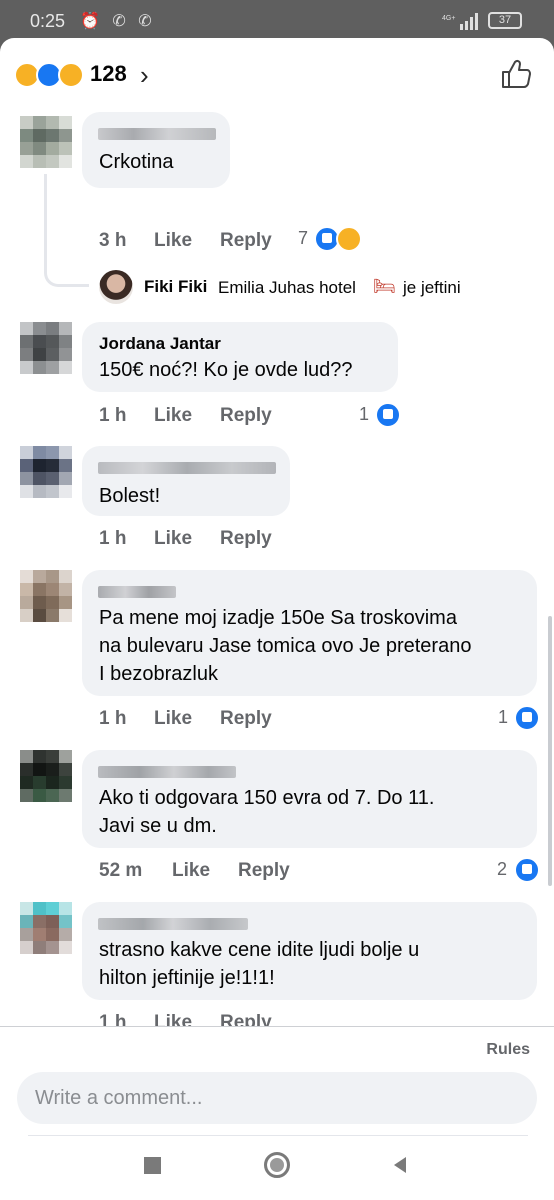 Image resolution: width=554 pixels, height=1200 pixels. I want to click on battery-icon: 37, so click(505, 20).